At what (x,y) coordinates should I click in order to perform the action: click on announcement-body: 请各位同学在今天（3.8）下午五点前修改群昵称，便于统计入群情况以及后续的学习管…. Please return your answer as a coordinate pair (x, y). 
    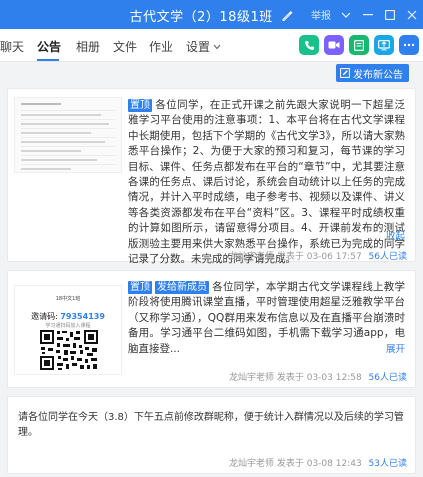
    Looking at the image, I should click on (211, 425).